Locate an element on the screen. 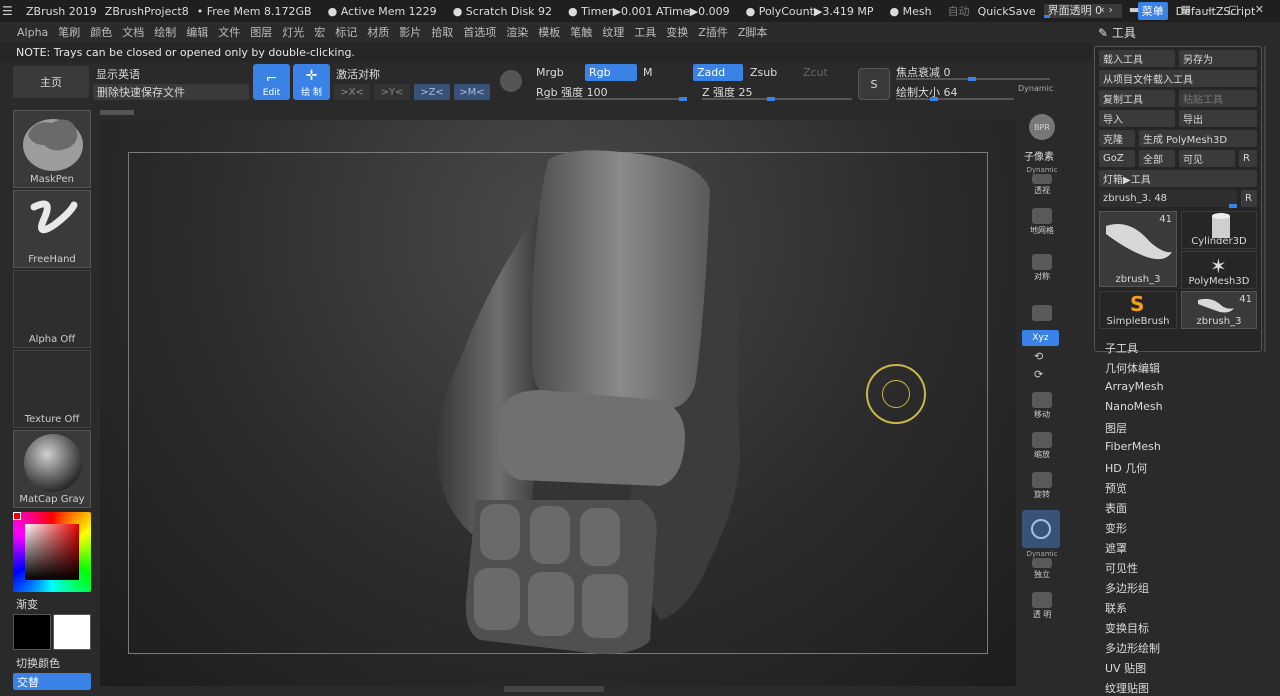 The height and width of the screenshot is (696, 1280). m-button: M is located at coordinates (648, 72).